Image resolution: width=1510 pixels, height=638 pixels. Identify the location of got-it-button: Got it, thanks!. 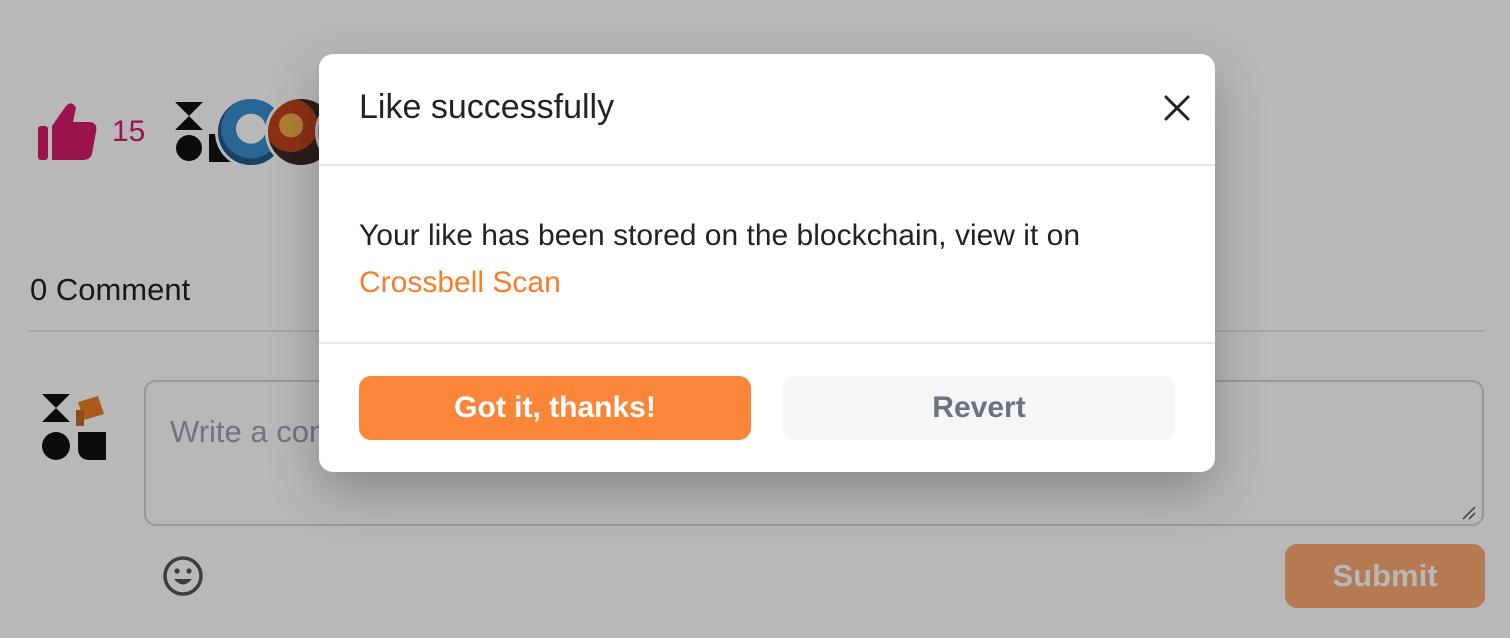
(555, 408).